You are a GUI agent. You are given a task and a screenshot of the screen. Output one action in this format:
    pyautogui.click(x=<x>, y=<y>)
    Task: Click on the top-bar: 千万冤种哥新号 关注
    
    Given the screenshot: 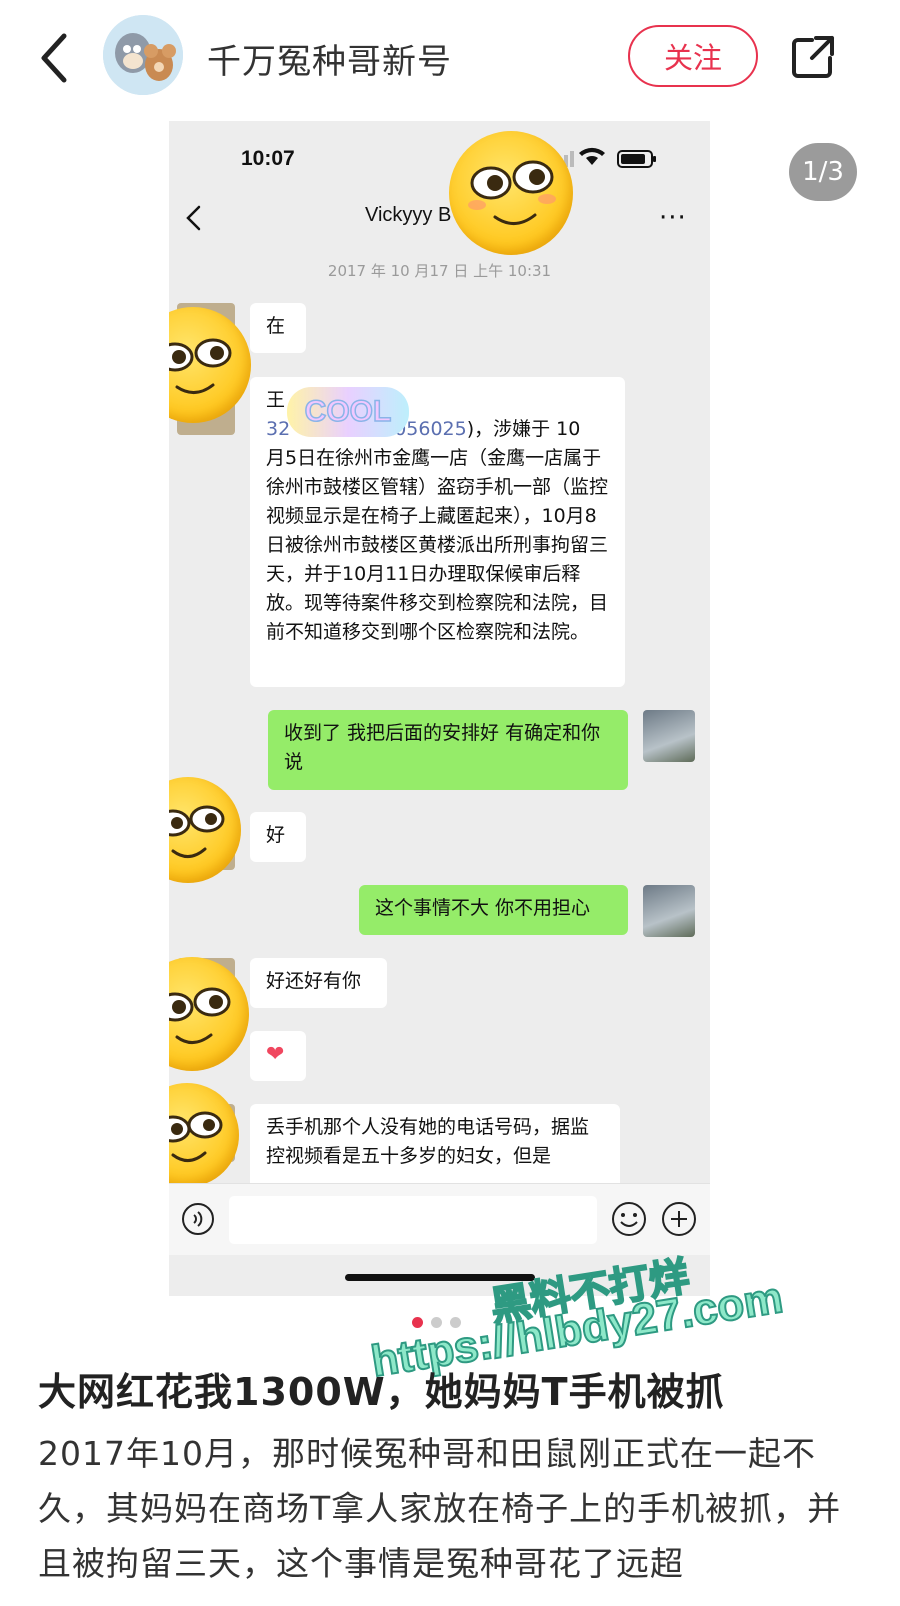 What is the action you would take?
    pyautogui.click(x=450, y=57)
    